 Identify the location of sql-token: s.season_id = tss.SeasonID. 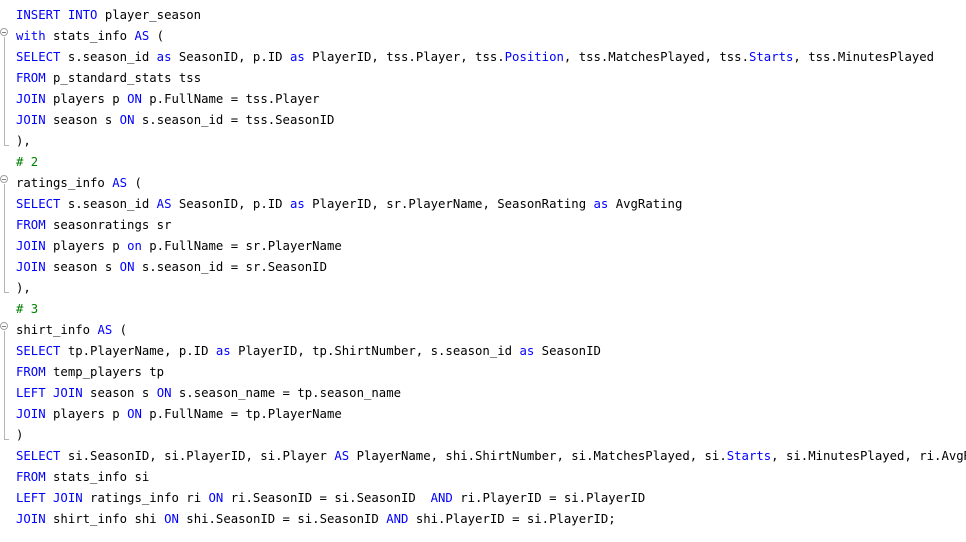
(234, 120).